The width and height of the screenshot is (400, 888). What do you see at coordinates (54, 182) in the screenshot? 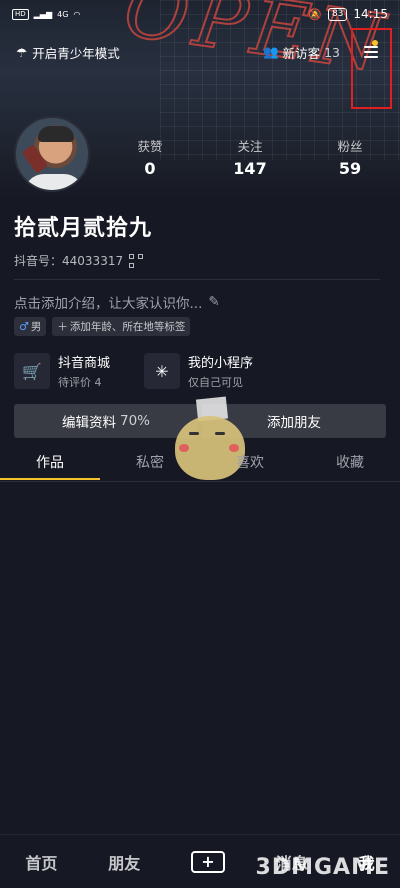
I see `avatar-shirt` at bounding box center [54, 182].